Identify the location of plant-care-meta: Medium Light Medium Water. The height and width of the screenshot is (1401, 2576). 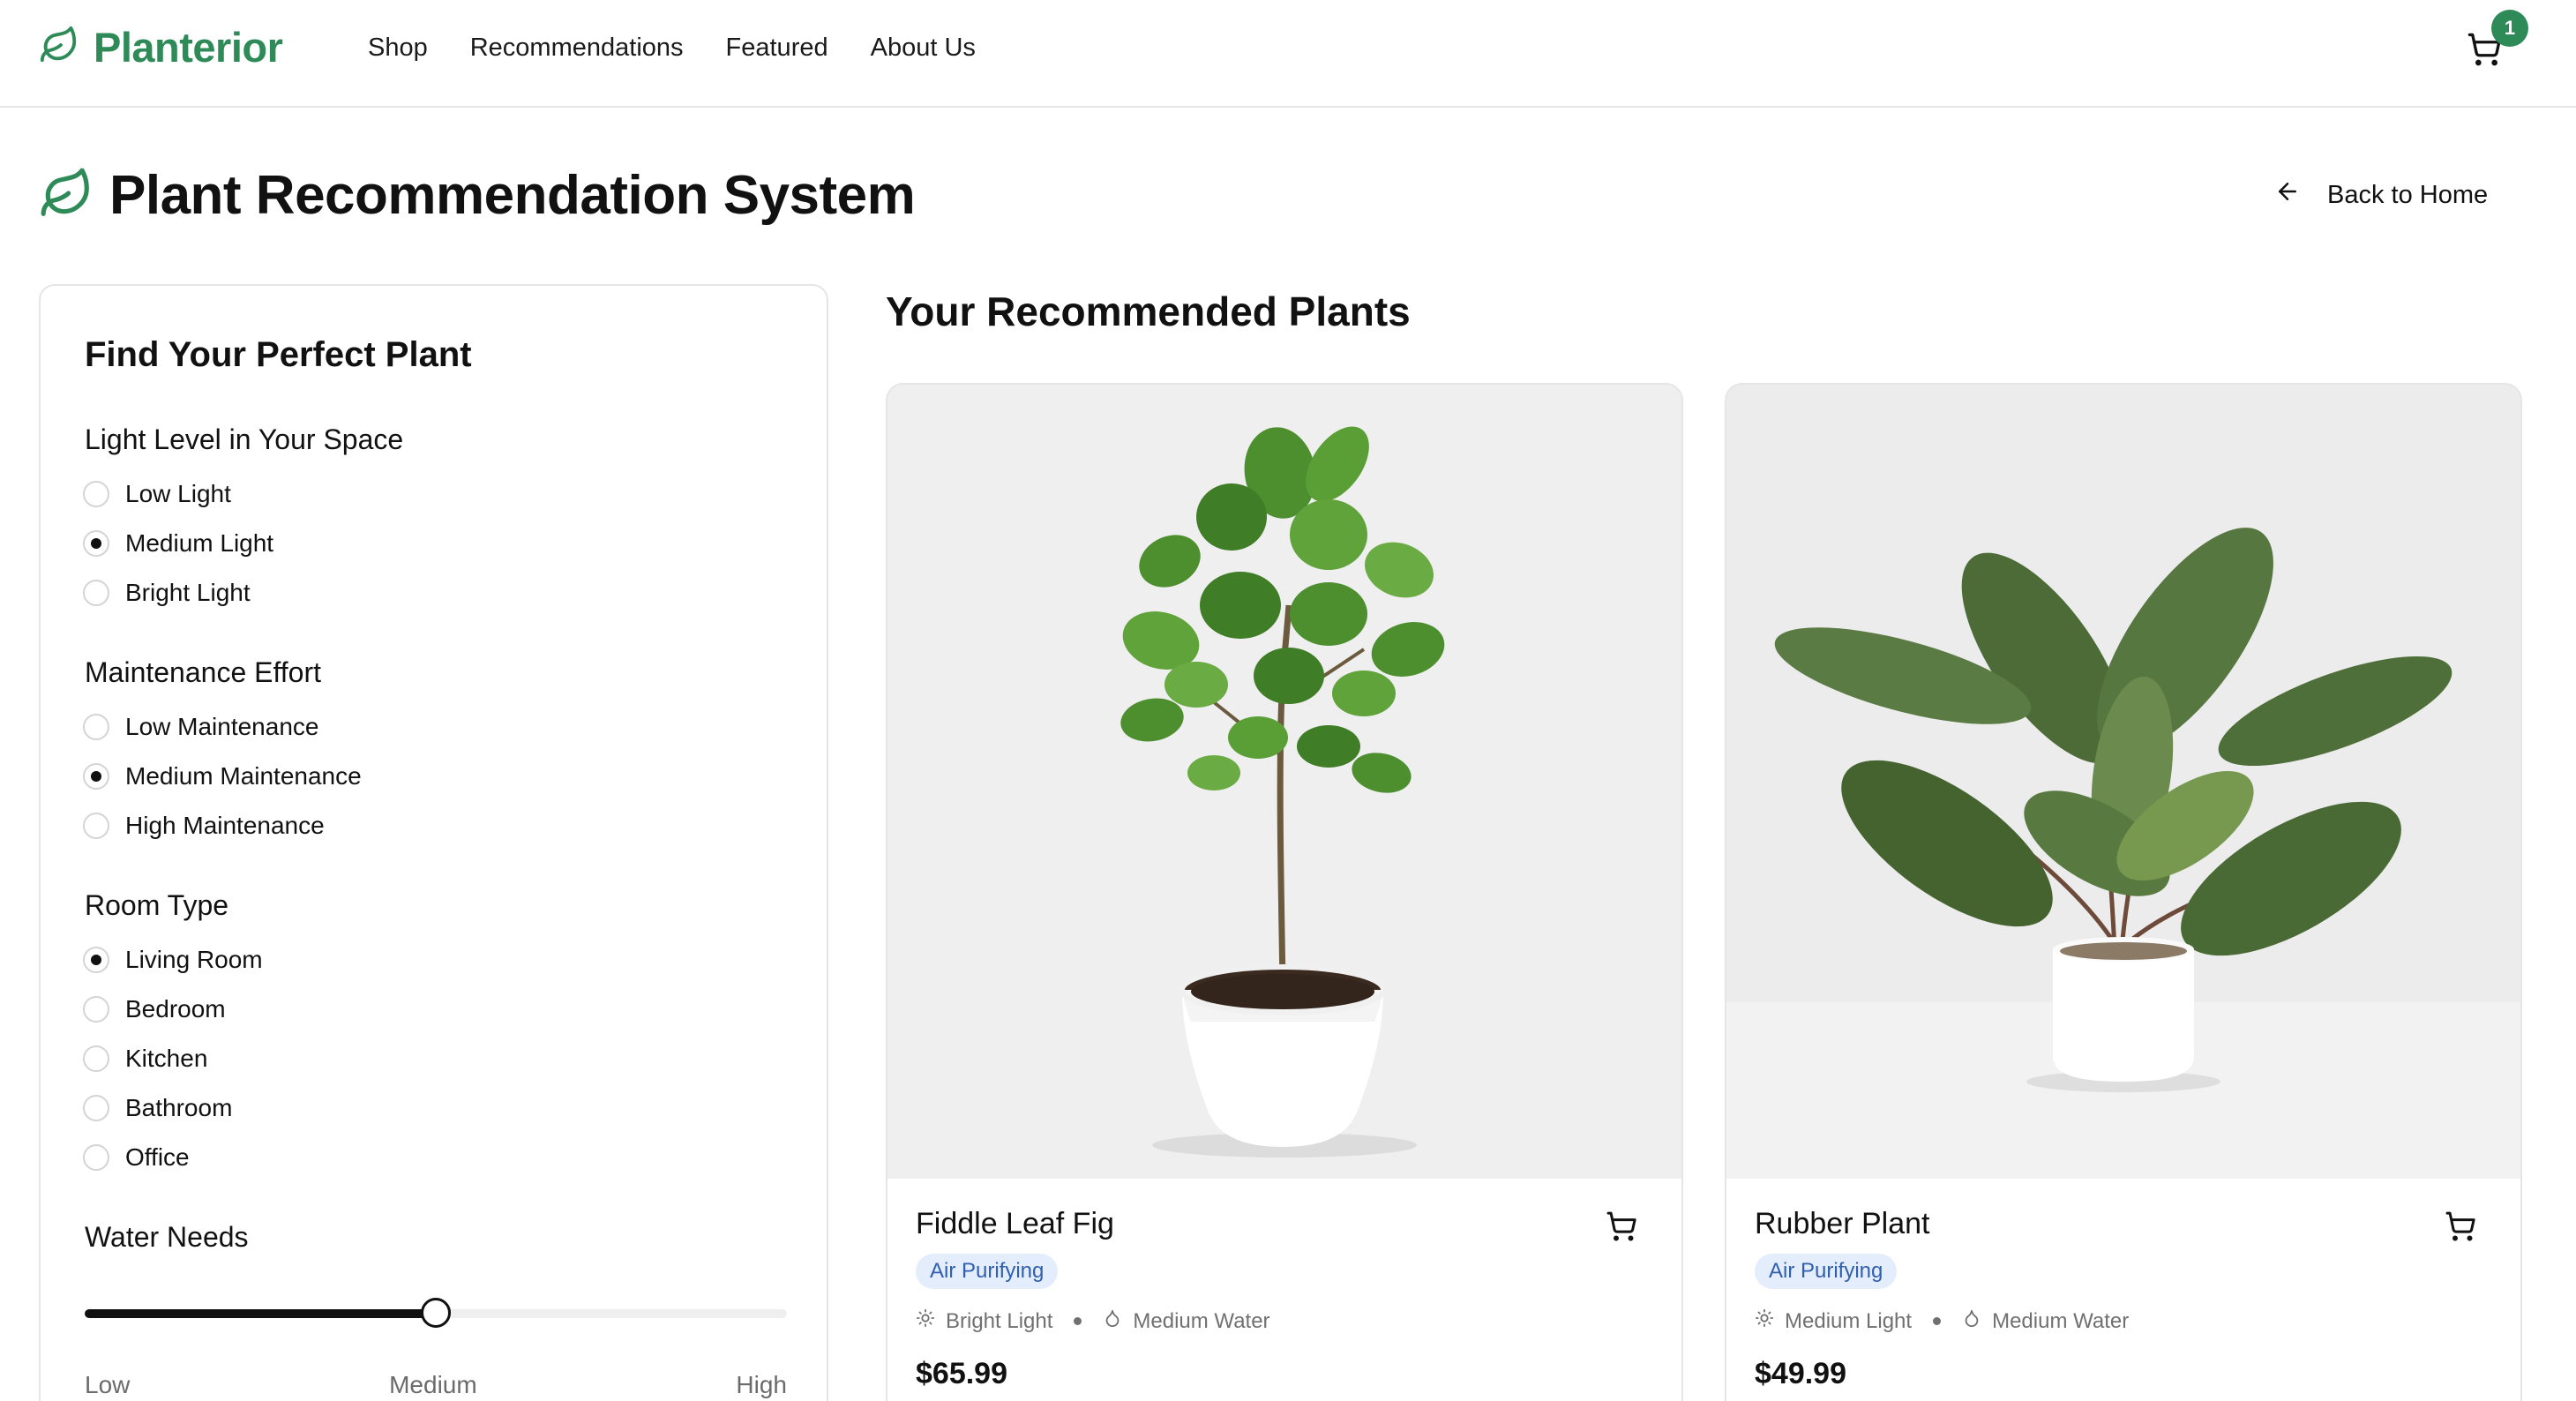
(2123, 1321).